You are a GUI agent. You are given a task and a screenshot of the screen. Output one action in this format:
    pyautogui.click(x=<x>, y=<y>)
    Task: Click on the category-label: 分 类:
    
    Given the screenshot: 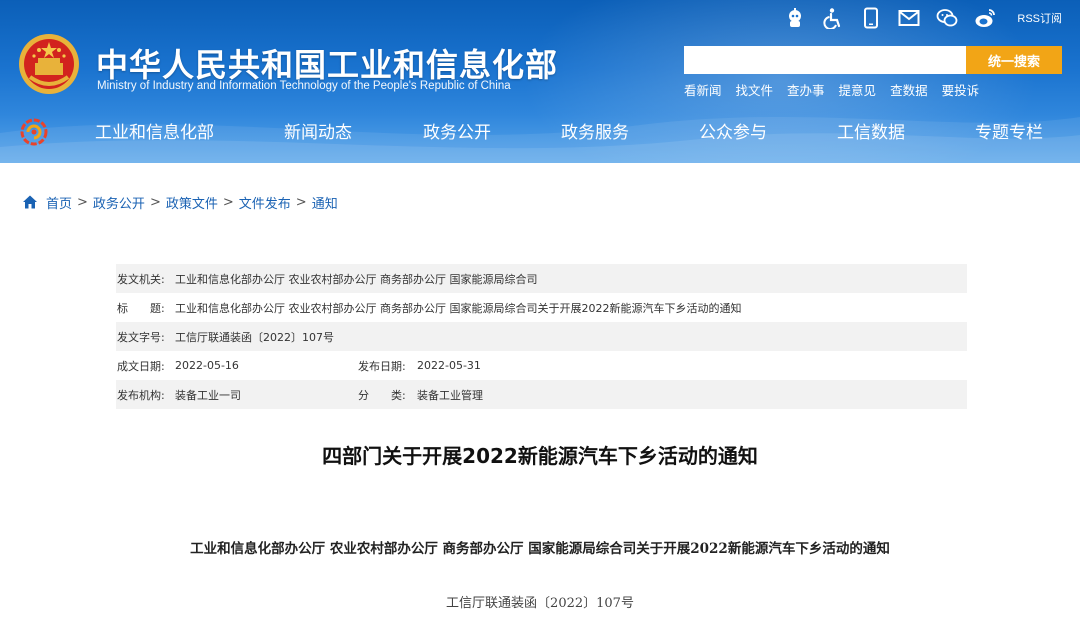 What is the action you would take?
    pyautogui.click(x=382, y=395)
    